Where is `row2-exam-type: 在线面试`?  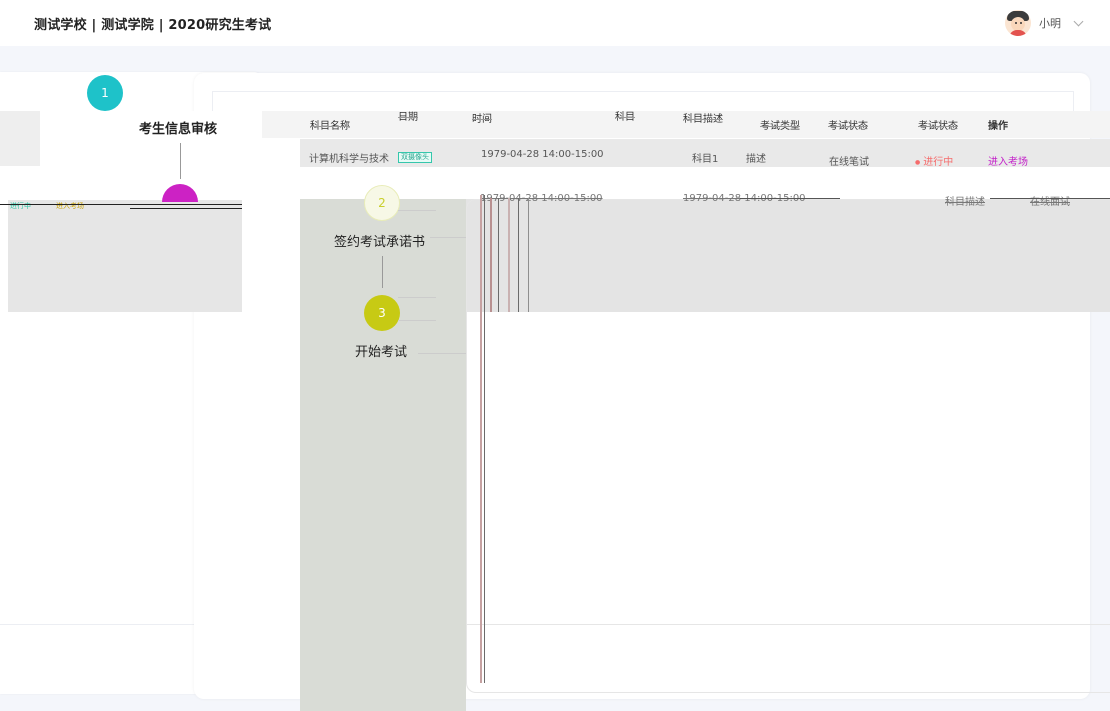 row2-exam-type: 在线面试 is located at coordinates (1050, 202).